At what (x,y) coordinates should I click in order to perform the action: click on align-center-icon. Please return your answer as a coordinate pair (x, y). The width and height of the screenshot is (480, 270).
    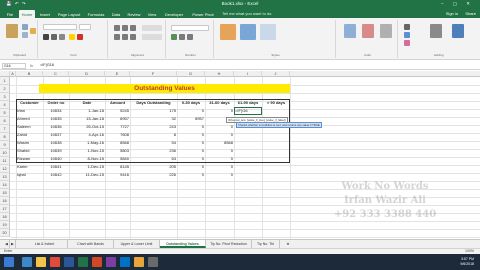
    Looking at the image, I should click on (125, 37).